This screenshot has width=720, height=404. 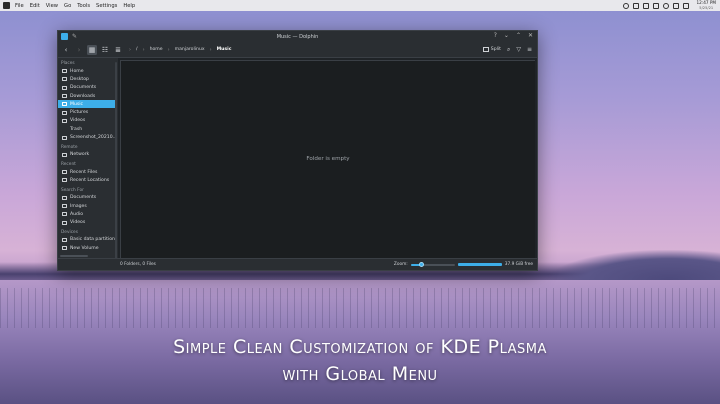 What do you see at coordinates (64, 104) in the screenshot?
I see `music-icon` at bounding box center [64, 104].